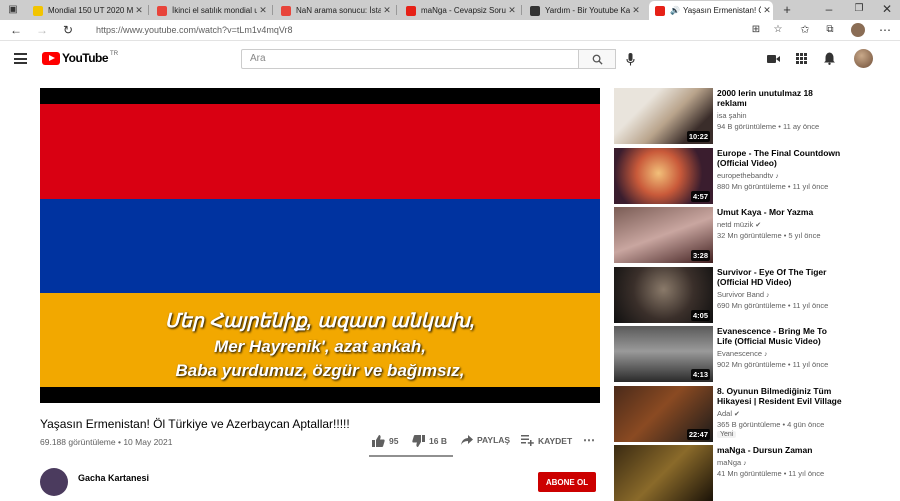  I want to click on related-video-title: maNga - Dursun Zaman, so click(779, 450).